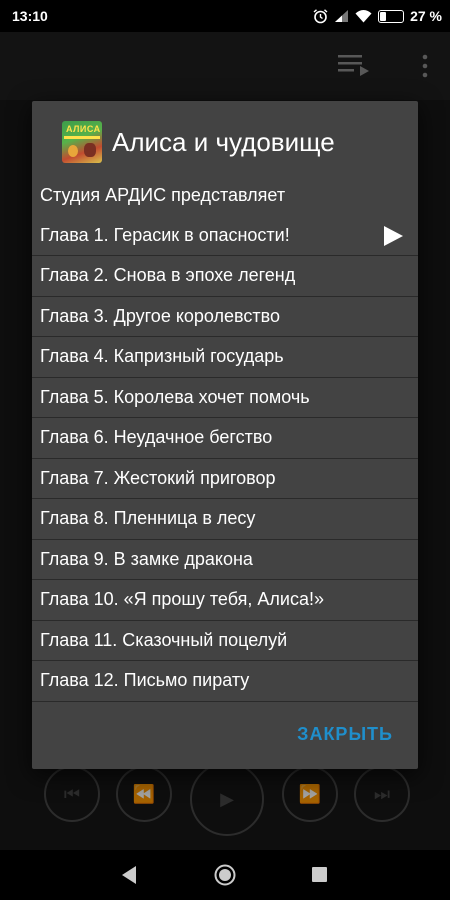 The width and height of the screenshot is (450, 900). What do you see at coordinates (363, 16) in the screenshot?
I see `wifi-icon` at bounding box center [363, 16].